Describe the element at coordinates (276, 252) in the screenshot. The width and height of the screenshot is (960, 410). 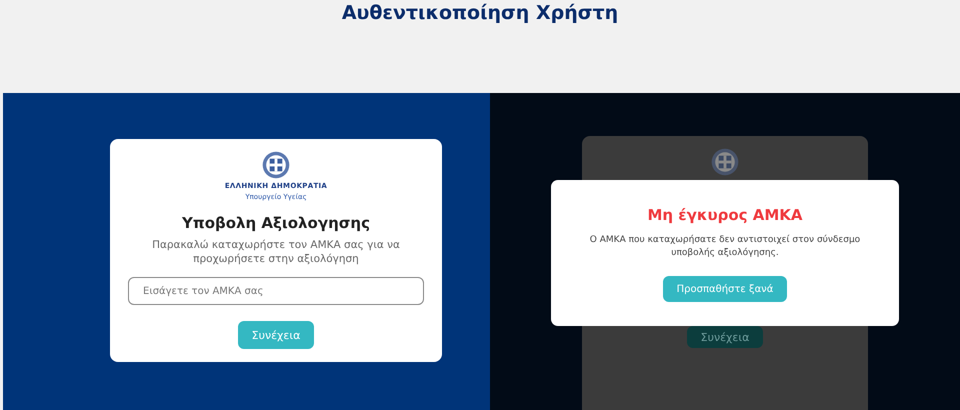
I see `instructions: Παρακαλώ καταχωρήστε τον ΑΜΚΑ σας για να προχωρήσετε στην αξιολόγηση` at that location.